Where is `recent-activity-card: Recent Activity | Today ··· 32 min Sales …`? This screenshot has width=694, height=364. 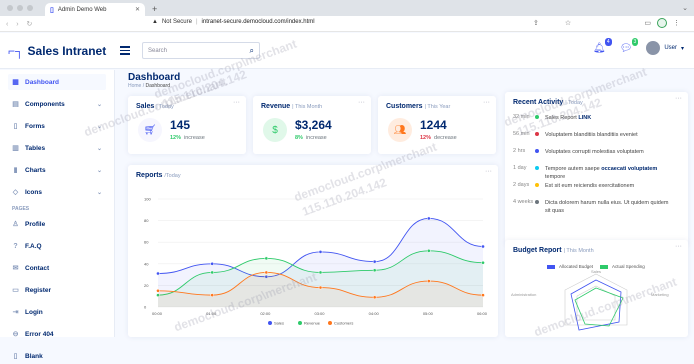
recent-activity-card: Recent Activity | Today ··· 32 min Sales … is located at coordinates (596, 168).